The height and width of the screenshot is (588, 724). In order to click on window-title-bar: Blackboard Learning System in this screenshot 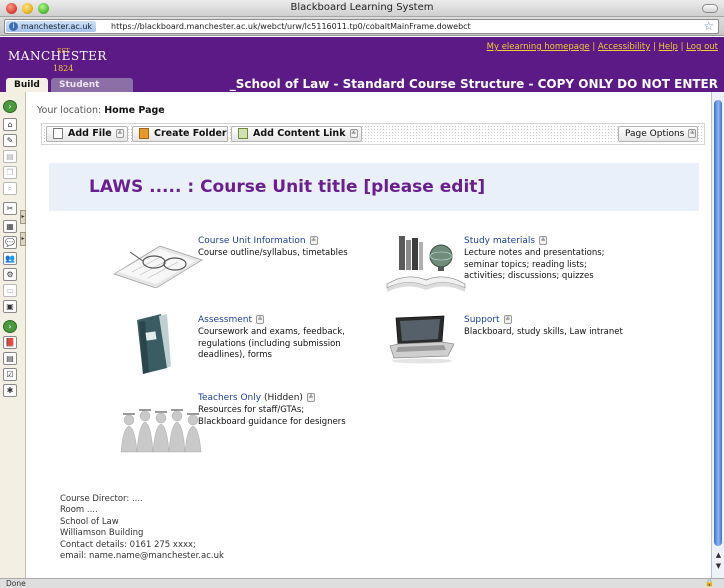, I will do `click(362, 8)`.